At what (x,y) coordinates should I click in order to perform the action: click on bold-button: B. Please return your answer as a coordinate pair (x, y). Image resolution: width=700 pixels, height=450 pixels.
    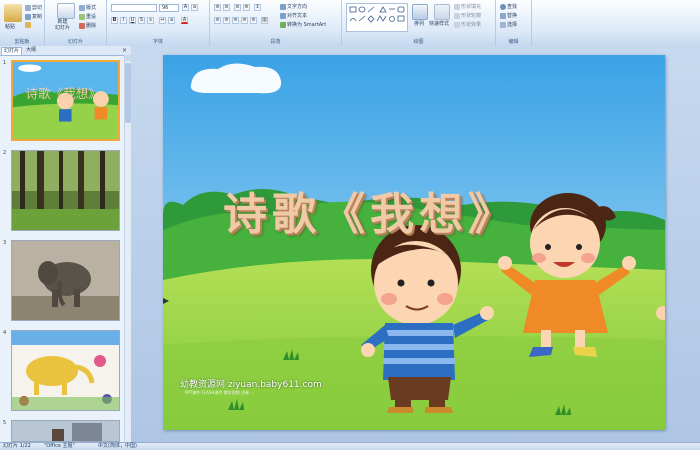
    Looking at the image, I should click on (114, 20).